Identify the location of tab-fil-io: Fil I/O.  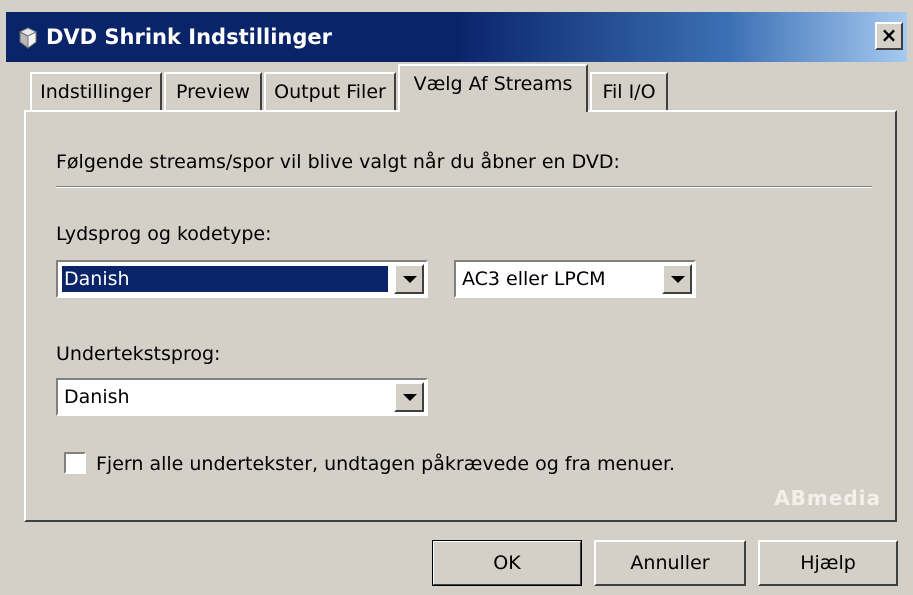
(629, 92).